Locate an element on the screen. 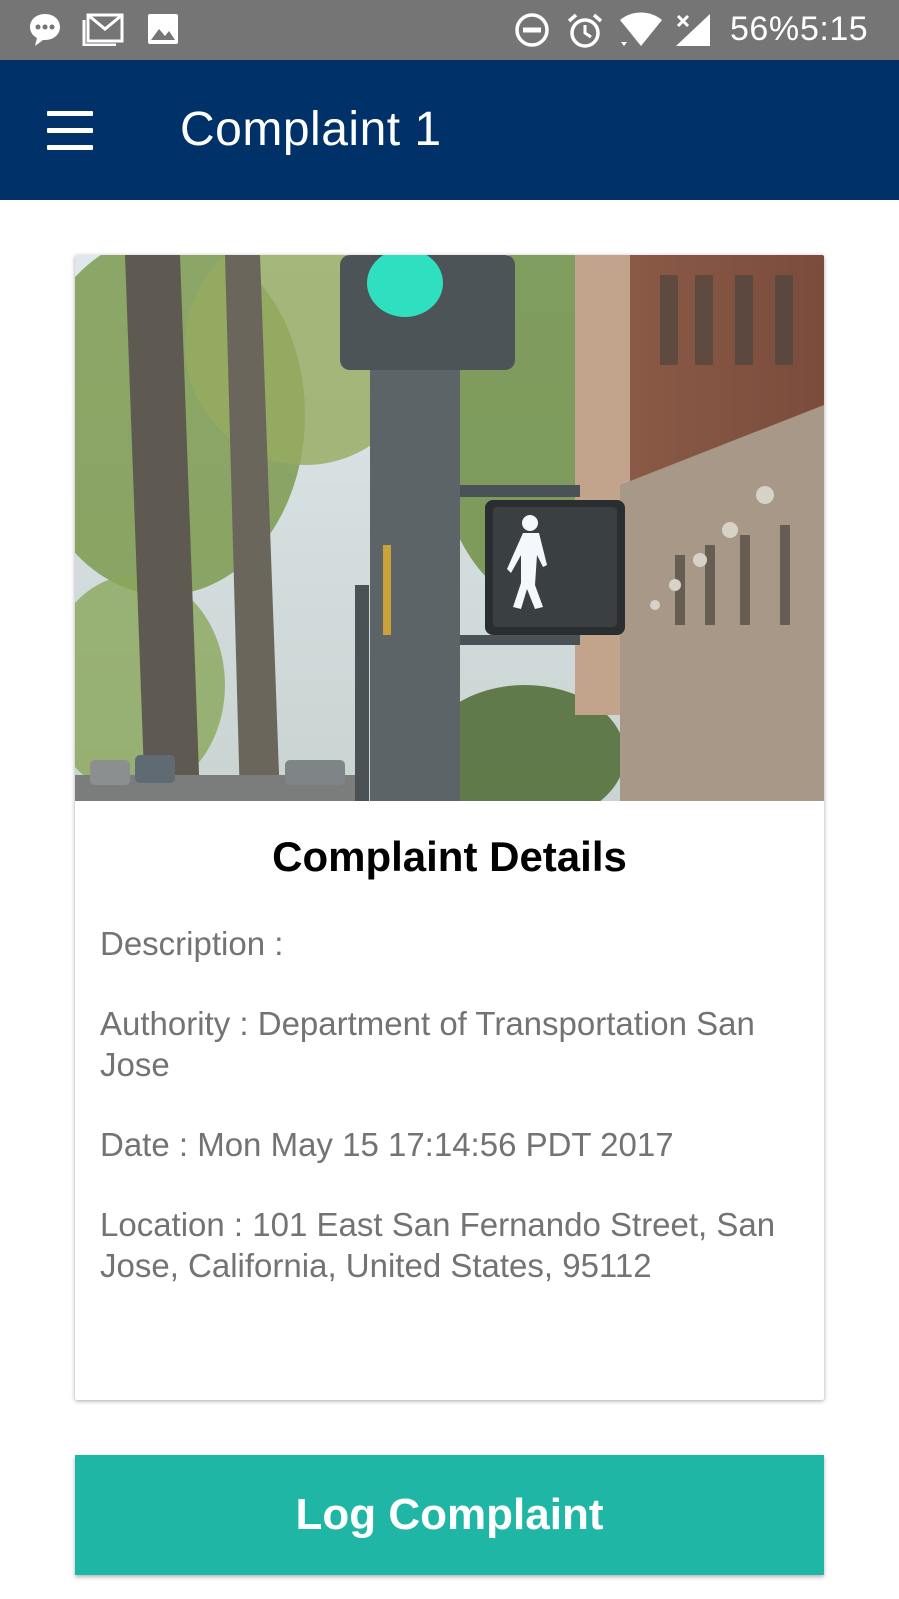 The height and width of the screenshot is (1599, 899). app-bar: Complaint 1 is located at coordinates (449, 130).